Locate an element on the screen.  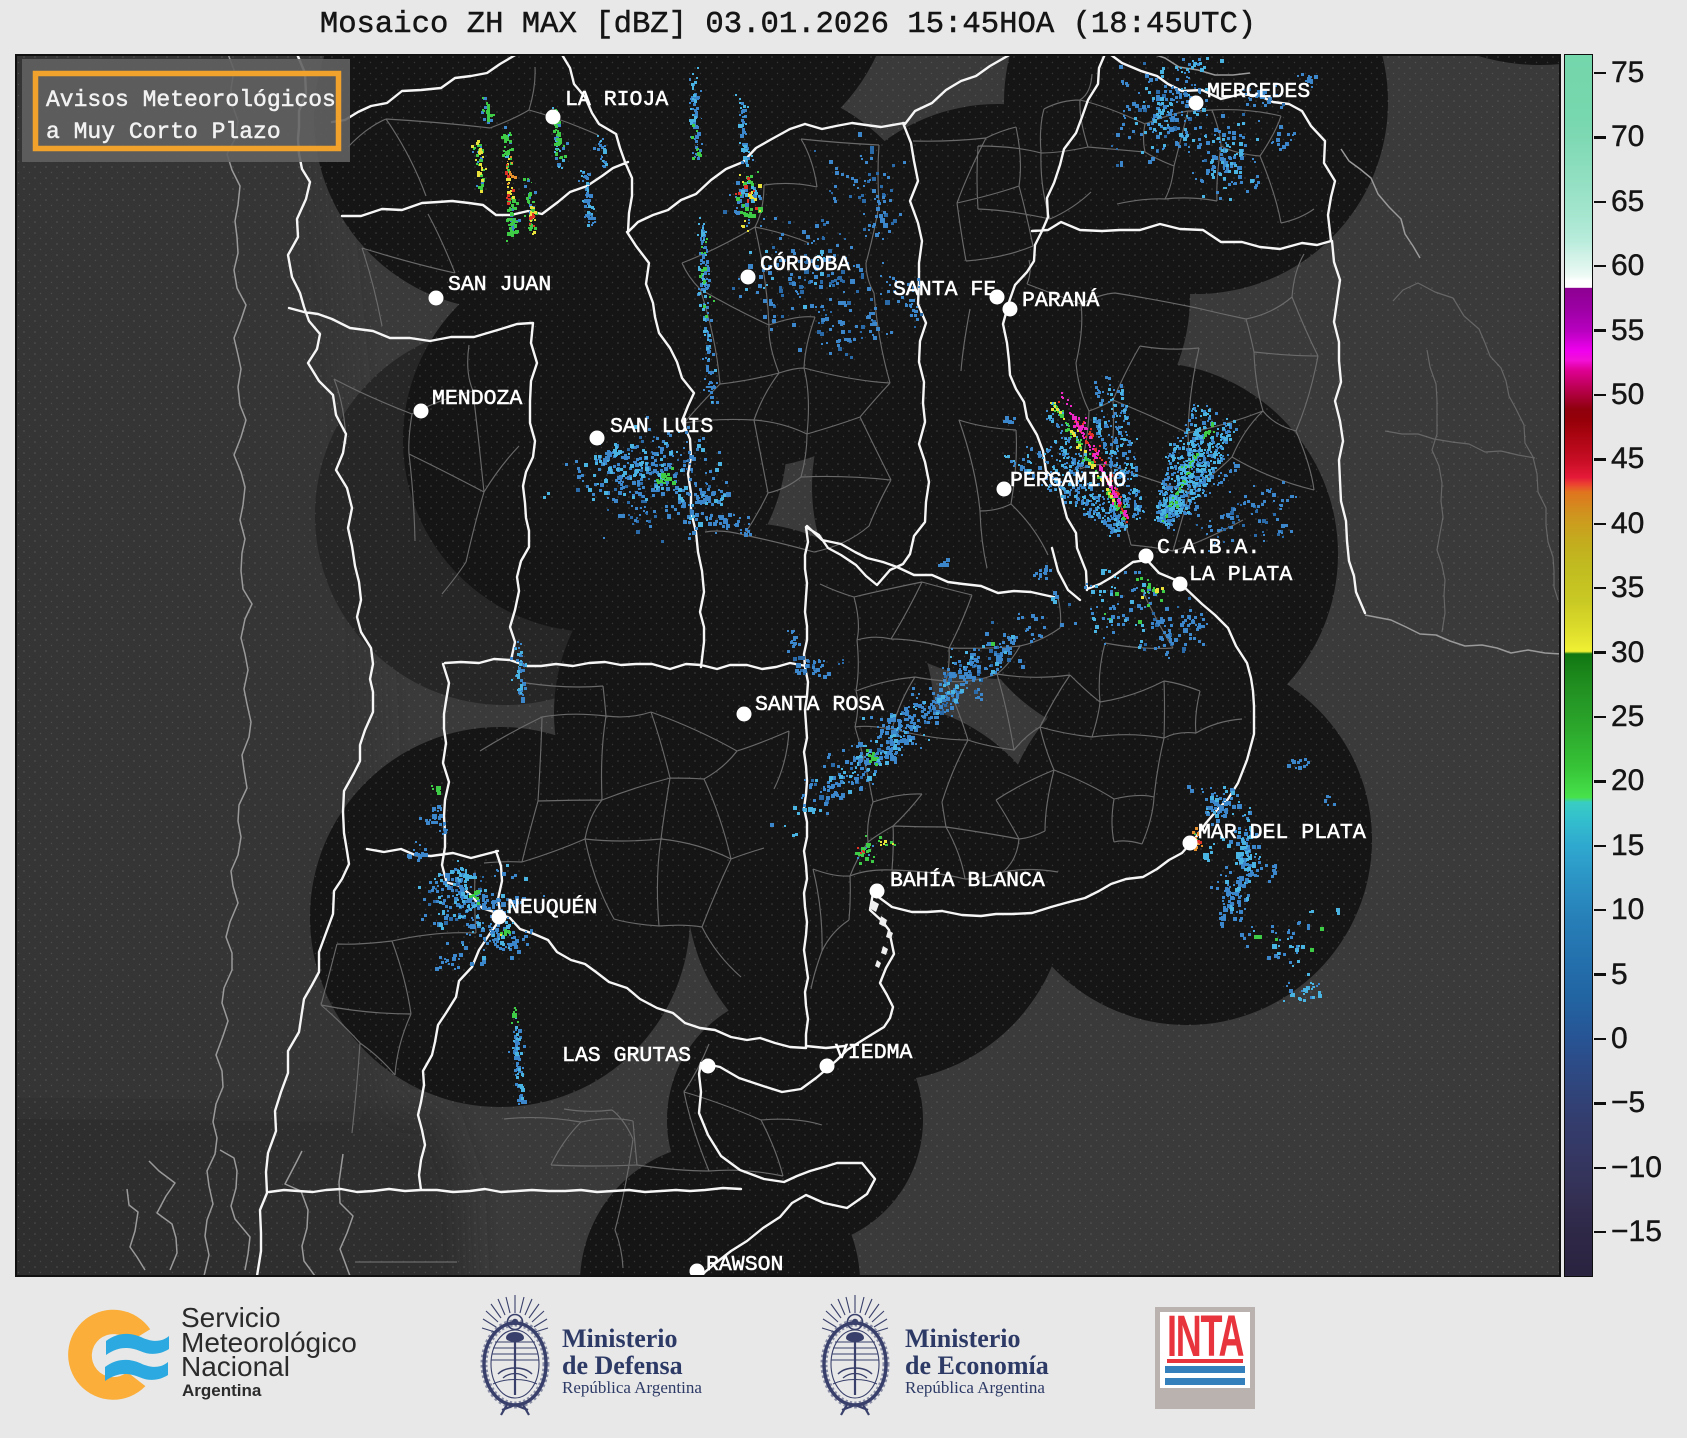
svg-text: CÓRDOBA is located at coordinates (805, 264).